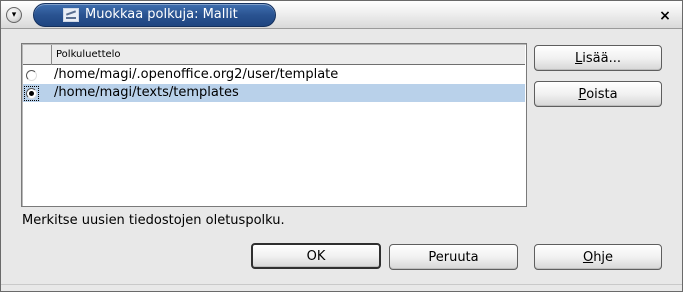  What do you see at coordinates (274, 93) in the screenshot?
I see `list-item-selected: /home/magi/texts/templates` at bounding box center [274, 93].